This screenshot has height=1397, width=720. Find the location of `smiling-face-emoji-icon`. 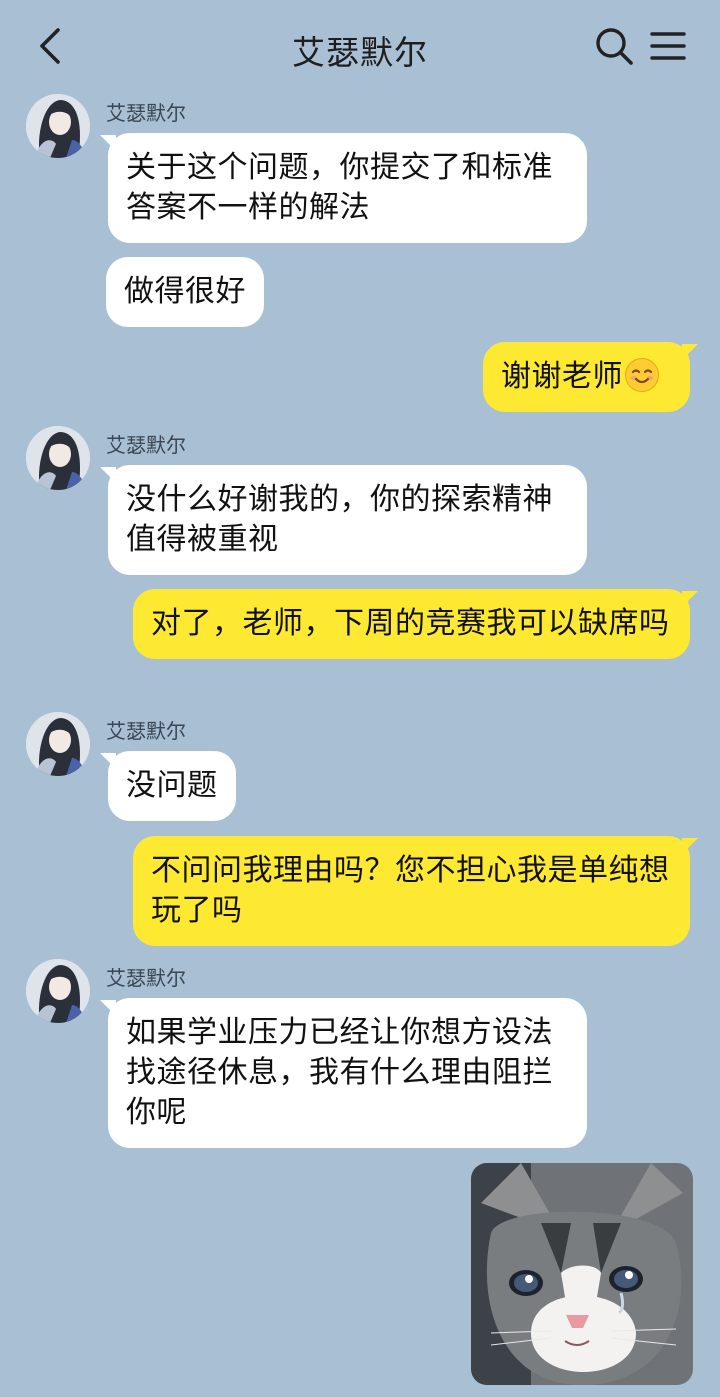

smiling-face-emoji-icon is located at coordinates (642, 375).